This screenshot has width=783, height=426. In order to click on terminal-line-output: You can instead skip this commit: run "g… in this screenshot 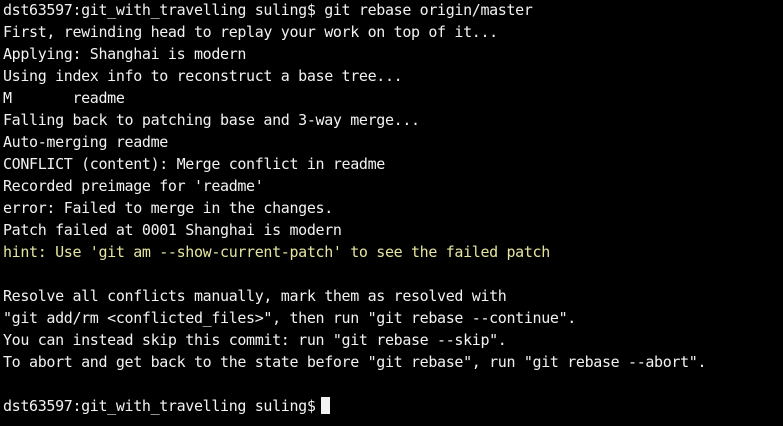, I will do `click(255, 340)`.